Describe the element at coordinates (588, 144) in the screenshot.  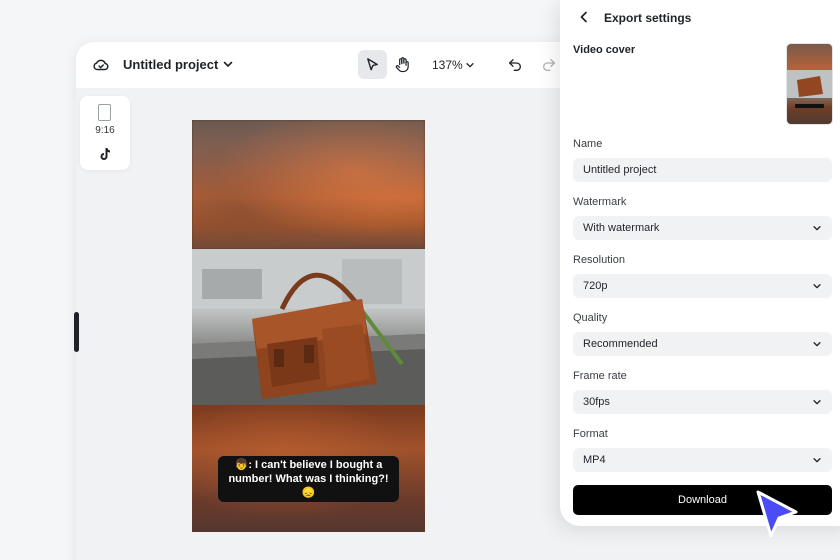
I see `name-label: Name` at that location.